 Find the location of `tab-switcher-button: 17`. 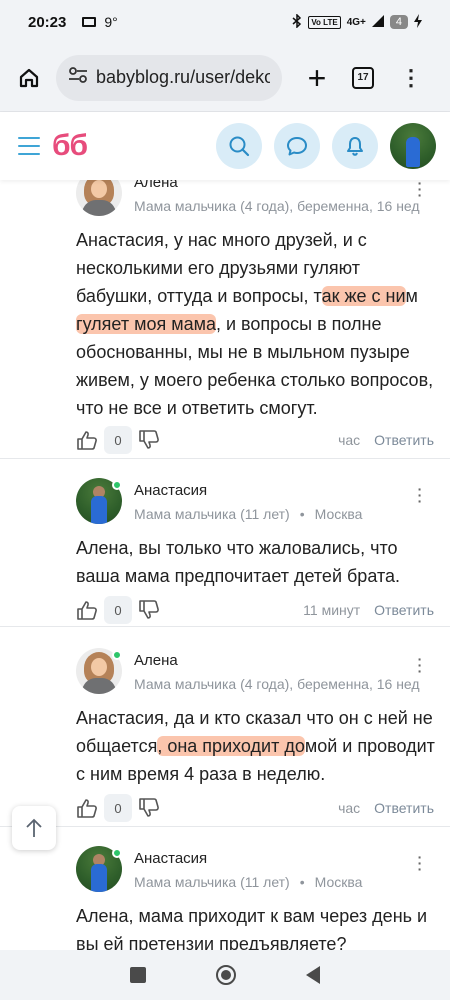

tab-switcher-button: 17 is located at coordinates (363, 77).